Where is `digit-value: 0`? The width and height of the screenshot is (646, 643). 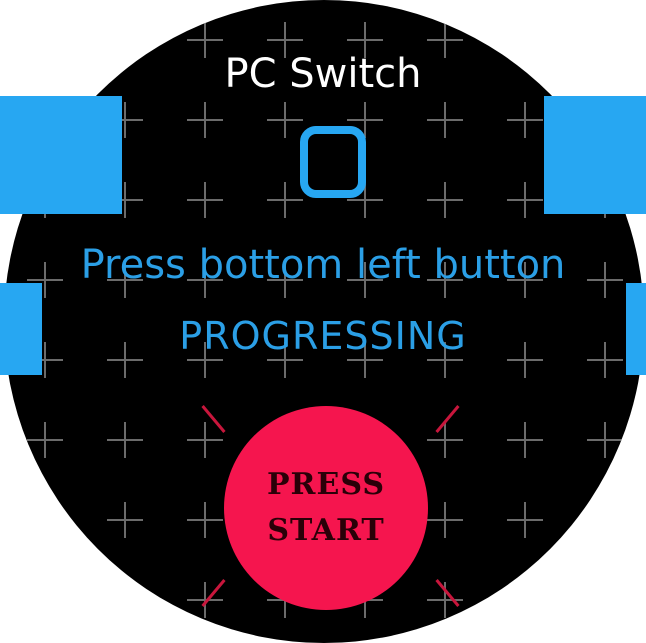
digit-value: 0 is located at coordinates (333, 162).